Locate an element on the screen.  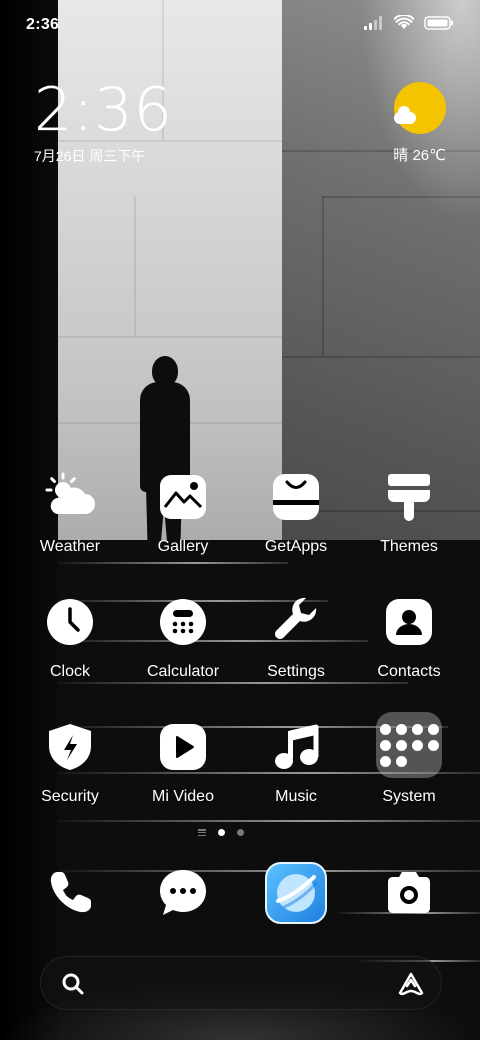
search-input is located at coordinates (237, 984).